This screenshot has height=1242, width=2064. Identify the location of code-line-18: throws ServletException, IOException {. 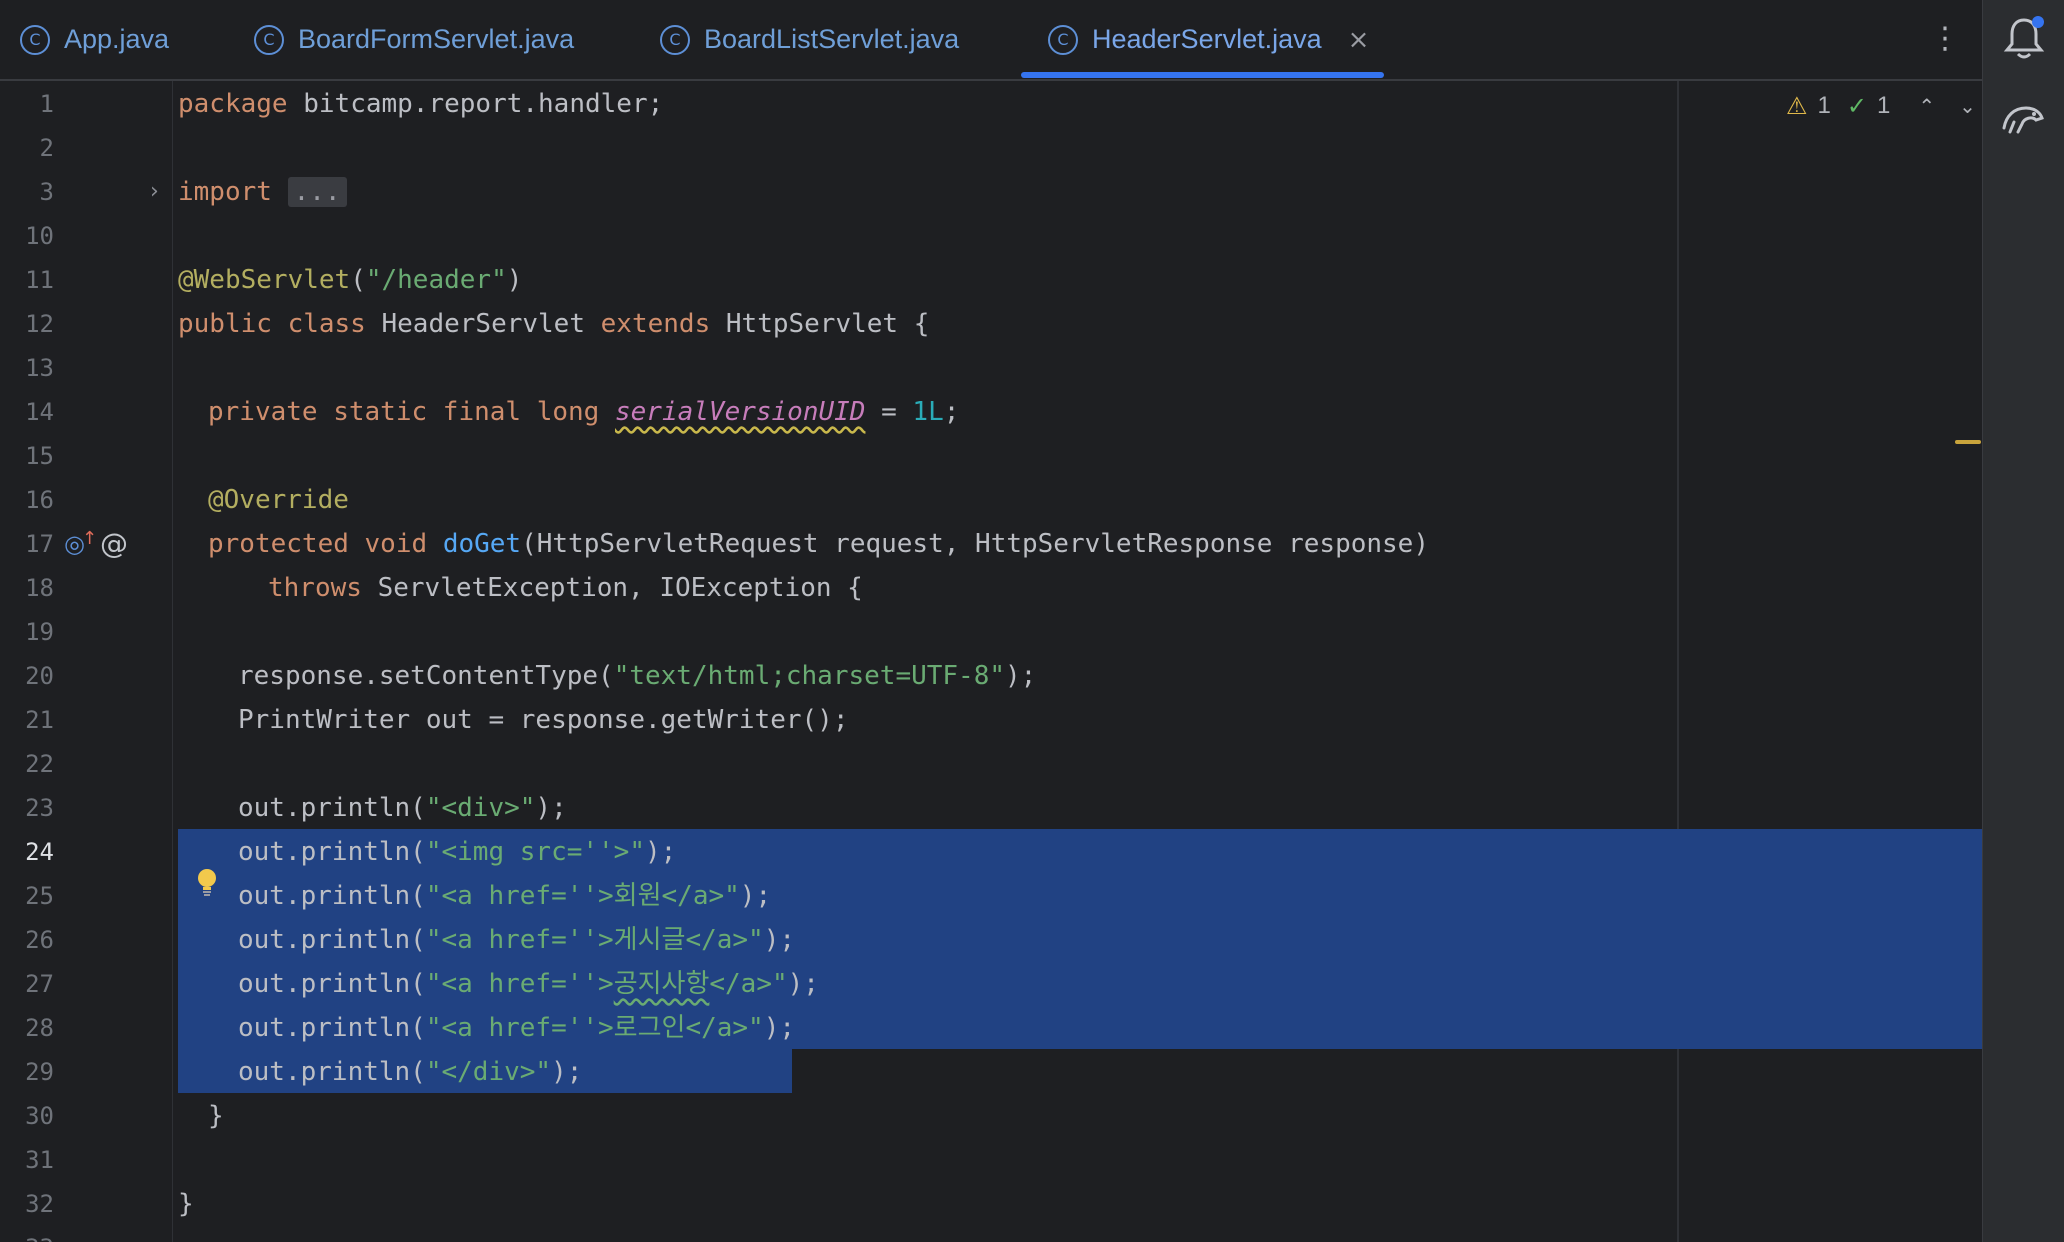
(565, 588).